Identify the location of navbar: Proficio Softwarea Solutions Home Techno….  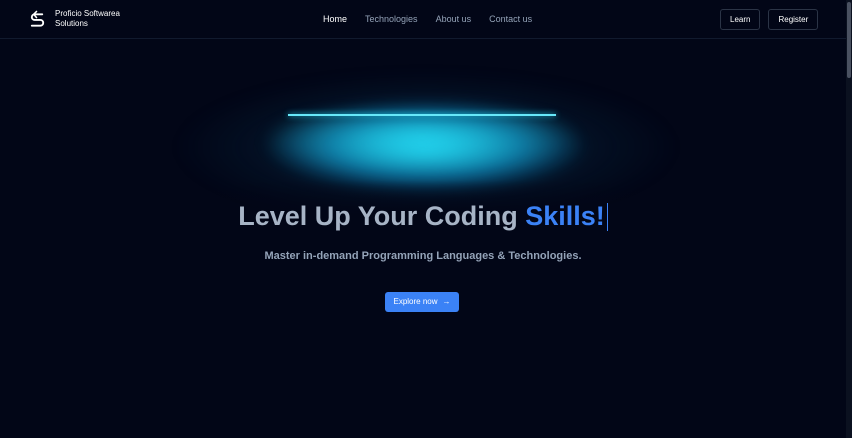
(423, 19).